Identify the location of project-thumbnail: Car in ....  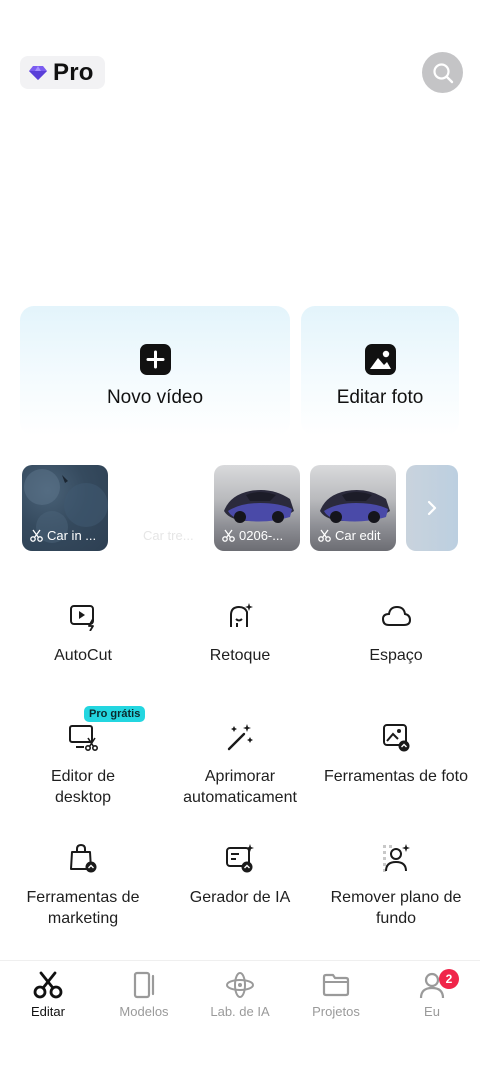
(65, 508).